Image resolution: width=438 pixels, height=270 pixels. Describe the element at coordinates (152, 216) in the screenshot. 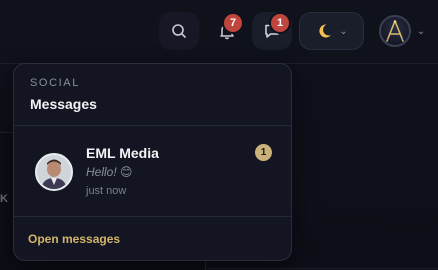

I see `popover-footer-divider` at that location.